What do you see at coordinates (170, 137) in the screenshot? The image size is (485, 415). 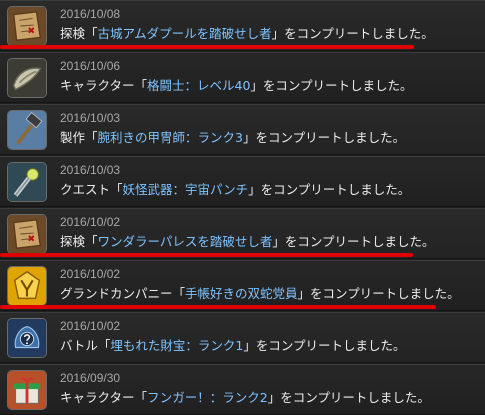 I see `achievement-title-link: 腕利きの甲冑師：ランク3` at bounding box center [170, 137].